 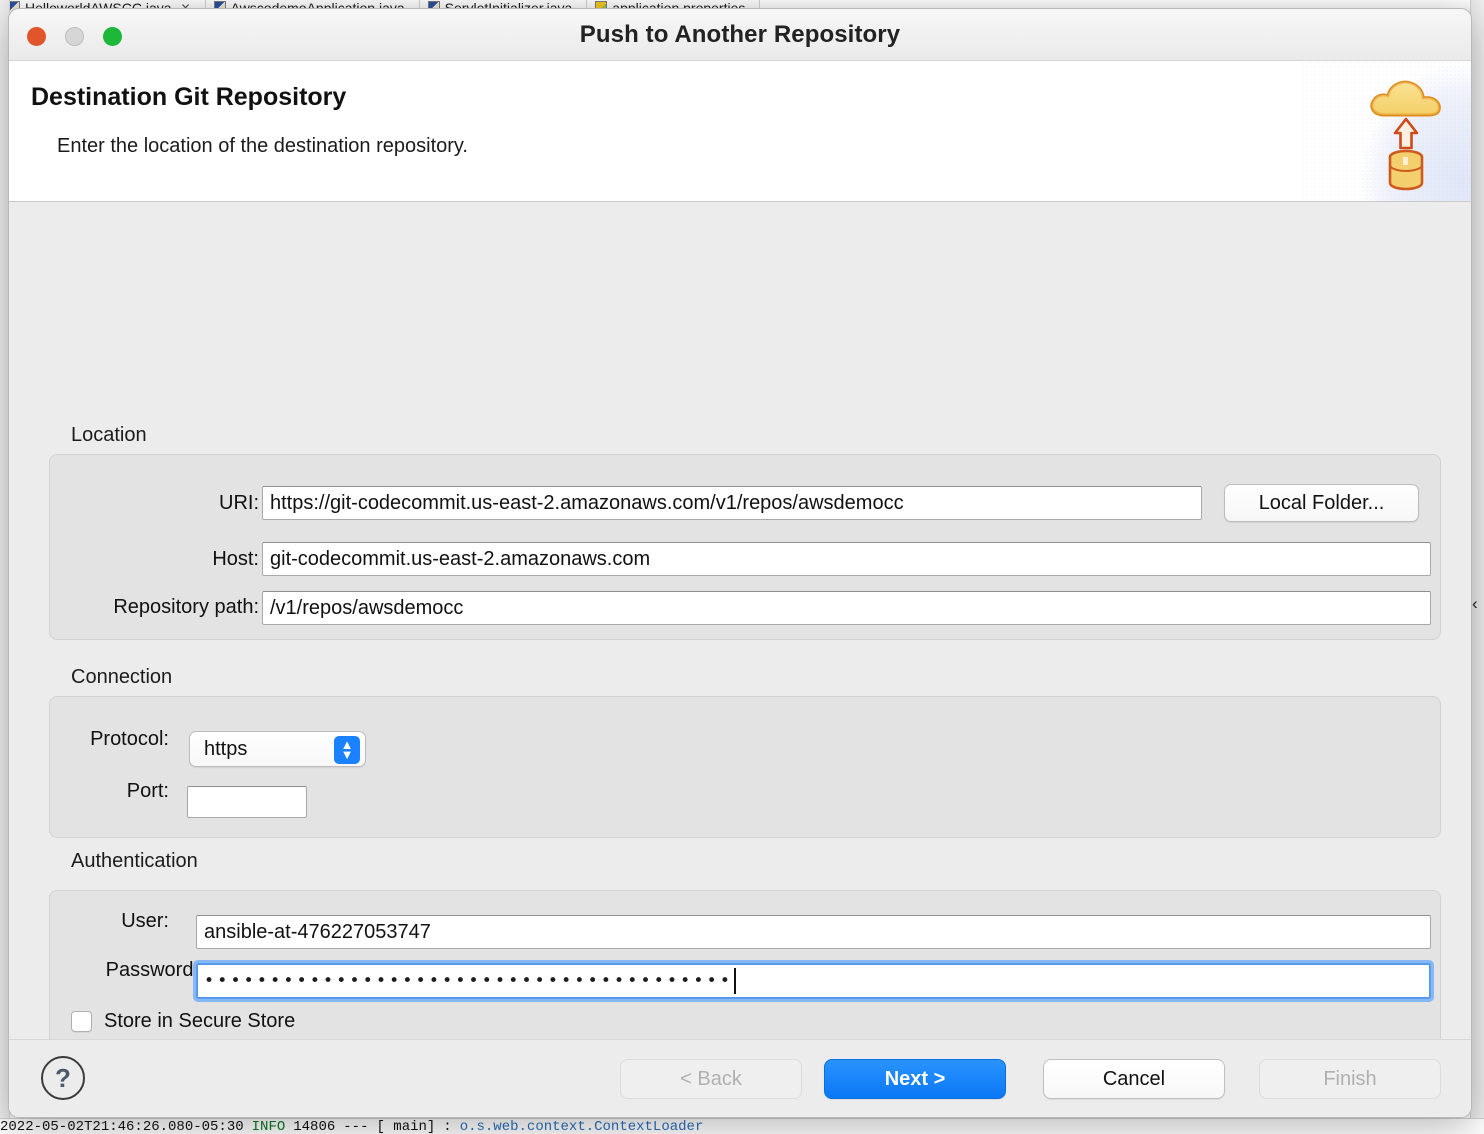 I want to click on console-colon: :, so click(x=447, y=1126).